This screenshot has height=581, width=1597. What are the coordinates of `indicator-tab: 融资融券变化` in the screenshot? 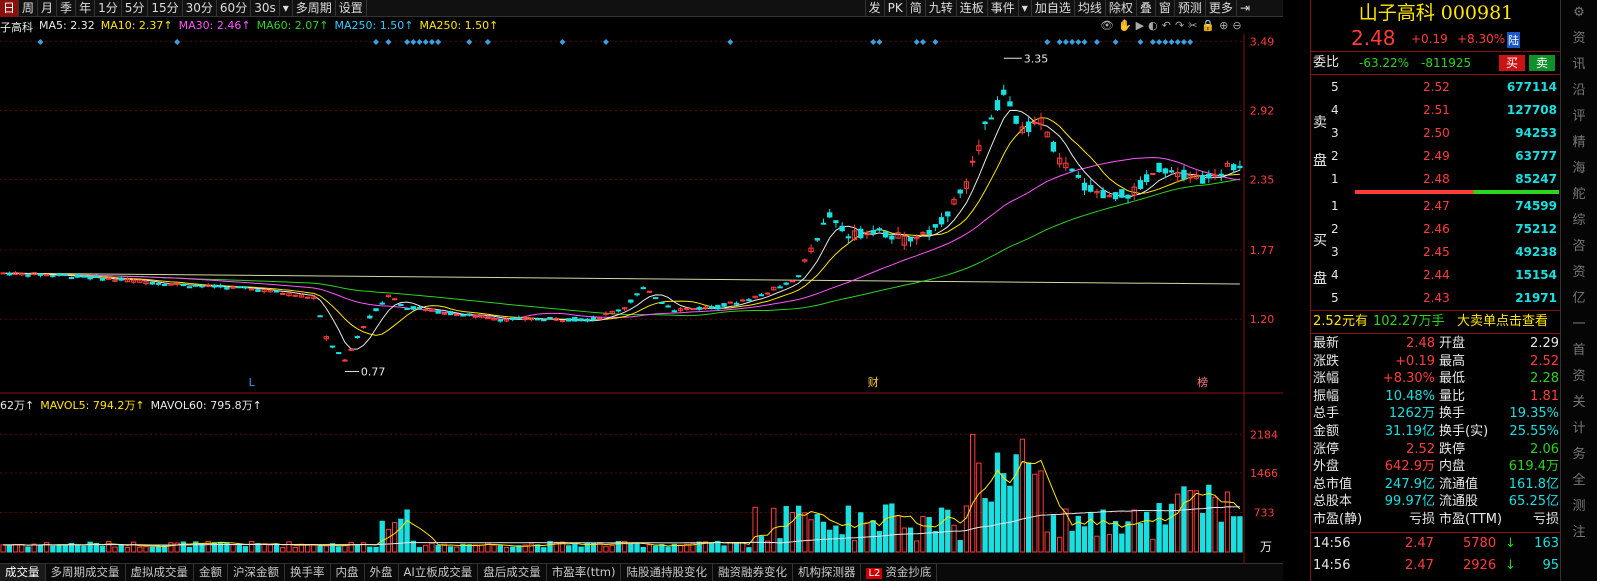 It's located at (753, 572).